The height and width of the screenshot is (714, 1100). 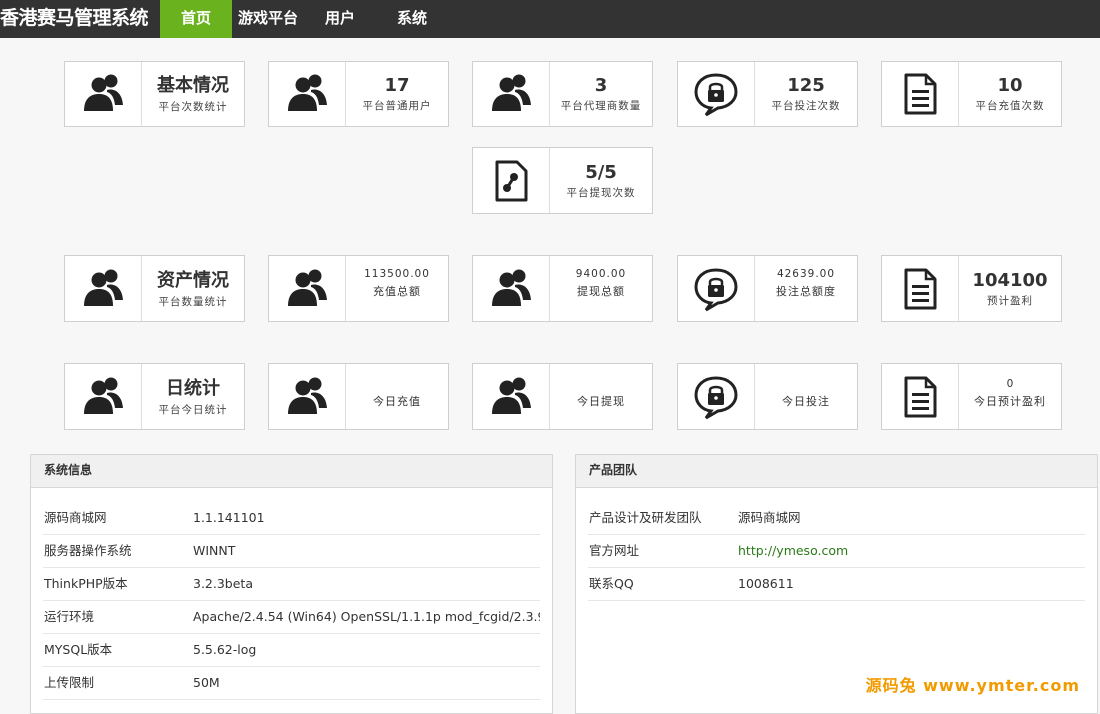 What do you see at coordinates (614, 550) in the screenshot?
I see `info-key: 官方网址` at bounding box center [614, 550].